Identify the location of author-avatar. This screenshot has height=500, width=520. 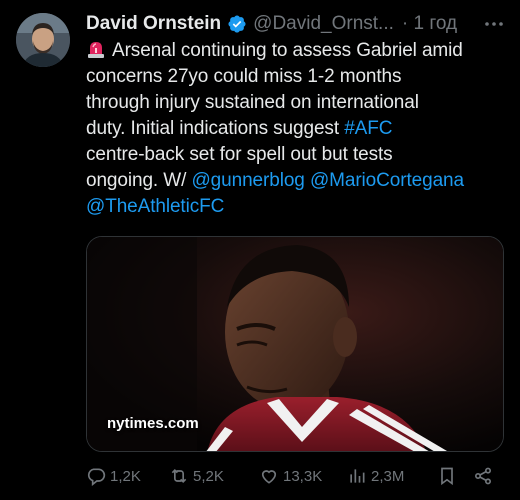
(43, 40).